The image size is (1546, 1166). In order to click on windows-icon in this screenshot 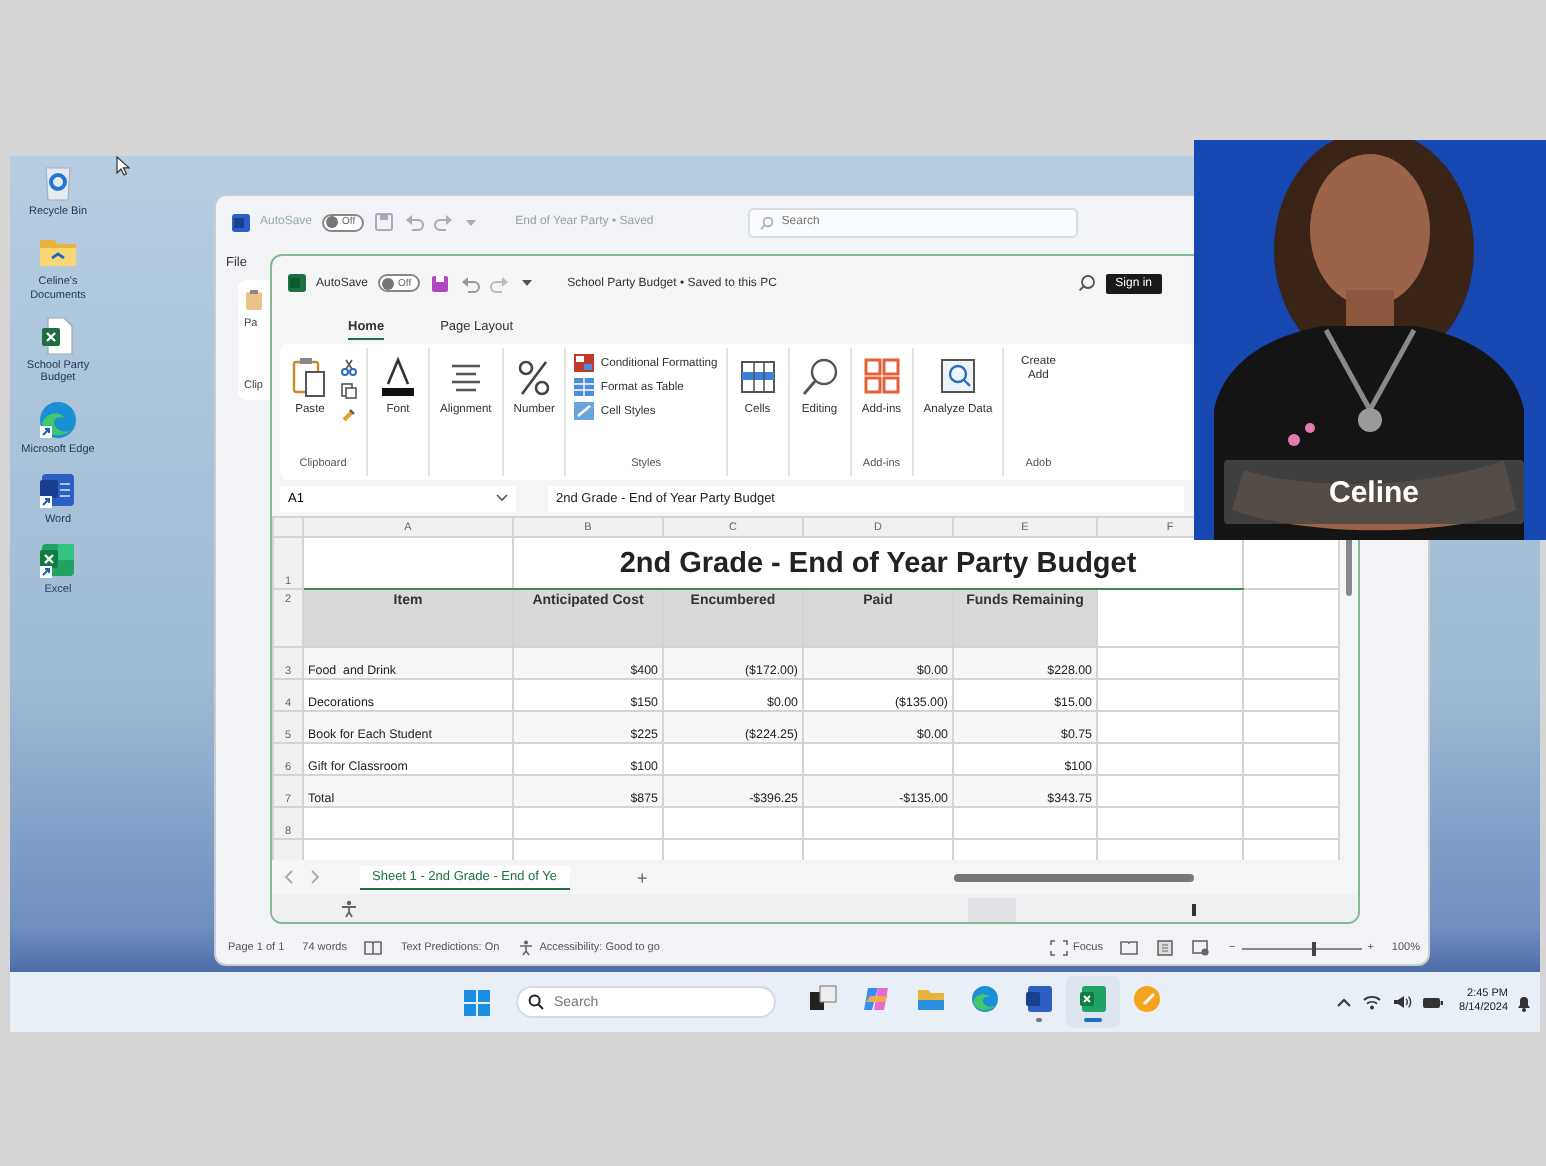, I will do `click(477, 1002)`.